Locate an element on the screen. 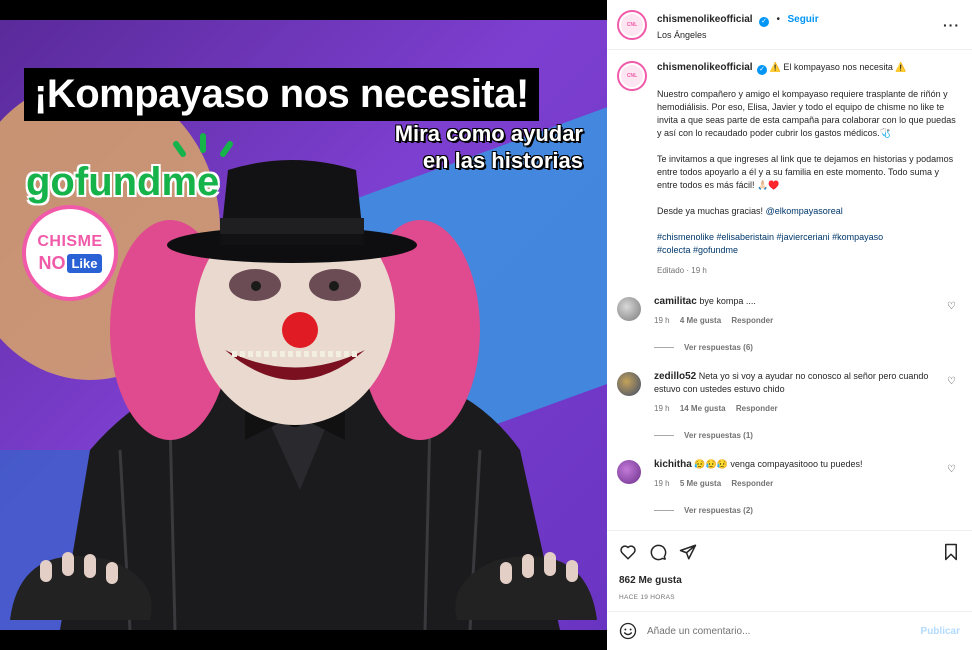 The height and width of the screenshot is (650, 972). view-replies-button: Ver respuestas (6) is located at coordinates (807, 347).